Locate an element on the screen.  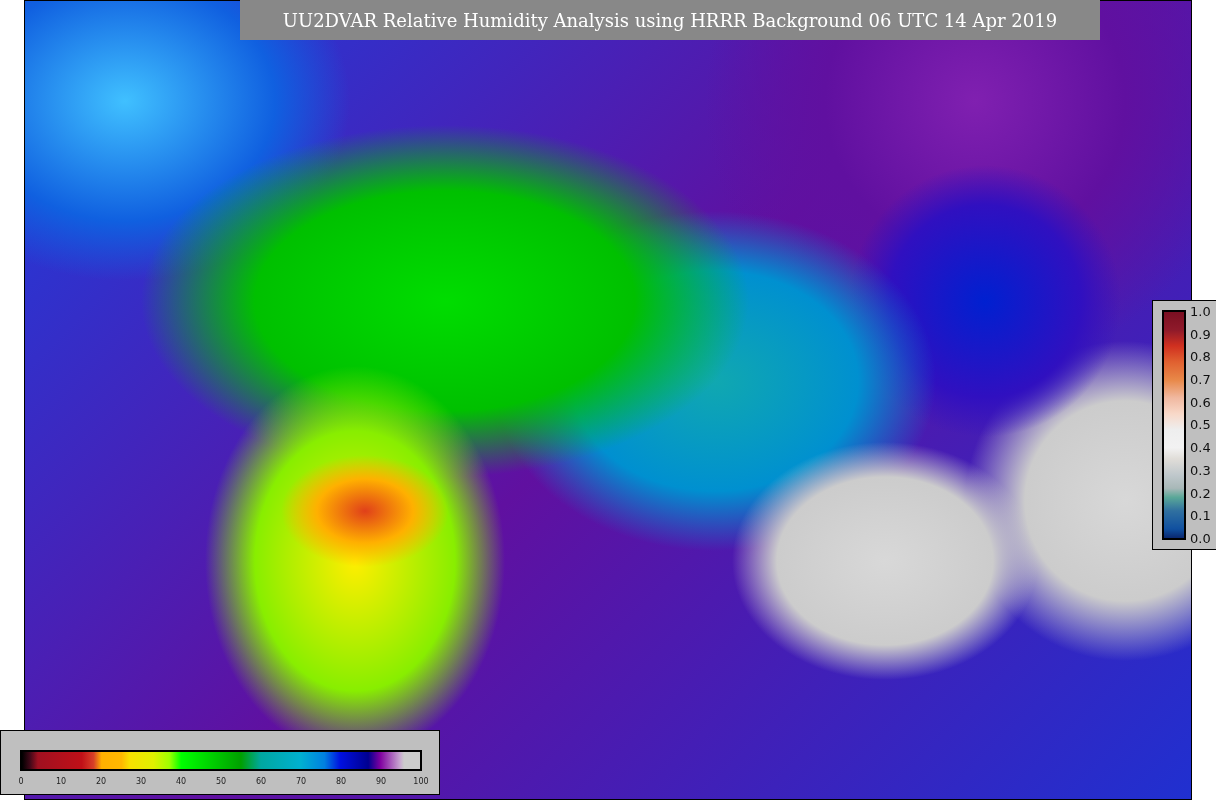
tick-label: 0.5 is located at coordinates (1200, 425).